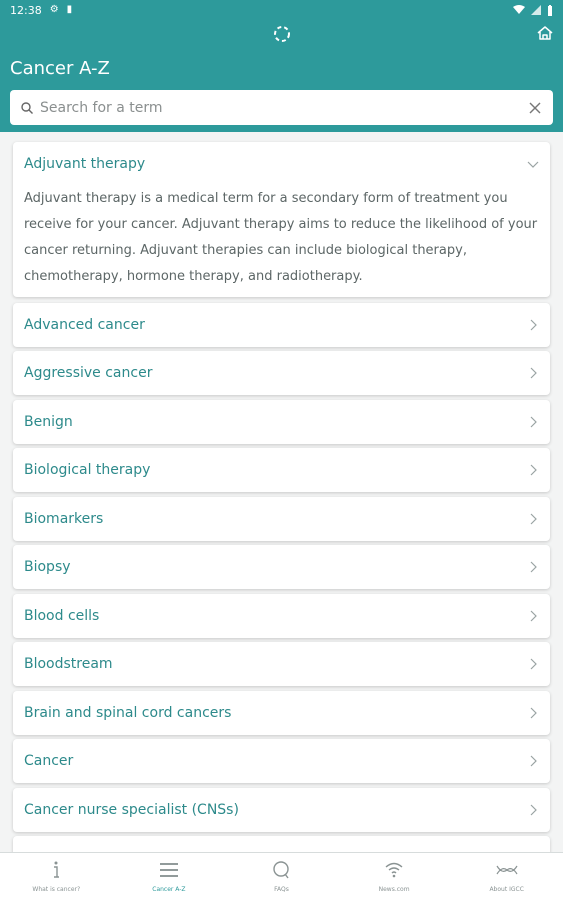 The image size is (563, 900). I want to click on term-label: Biomarkers, so click(64, 519).